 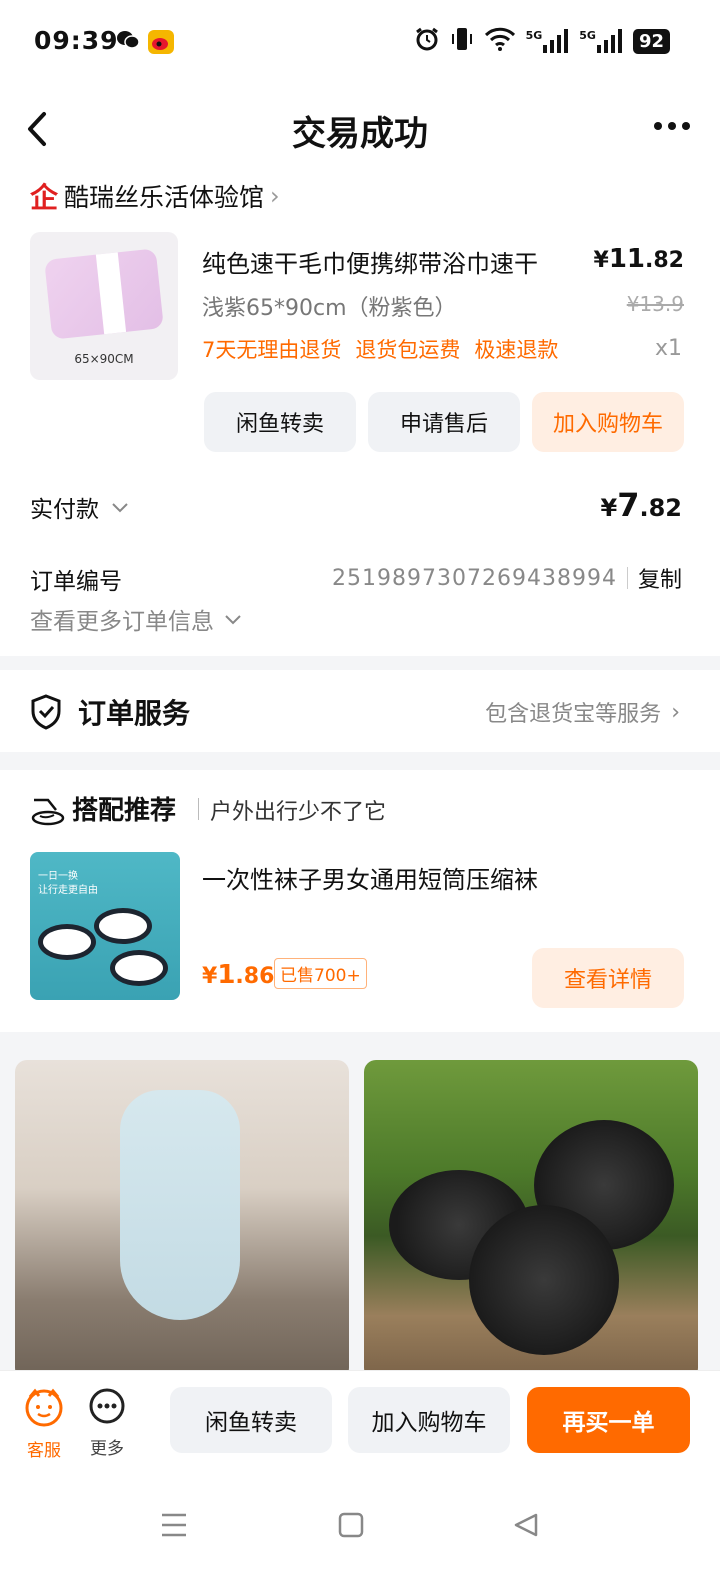 What do you see at coordinates (360, 134) in the screenshot?
I see `page-title: 交易成功` at bounding box center [360, 134].